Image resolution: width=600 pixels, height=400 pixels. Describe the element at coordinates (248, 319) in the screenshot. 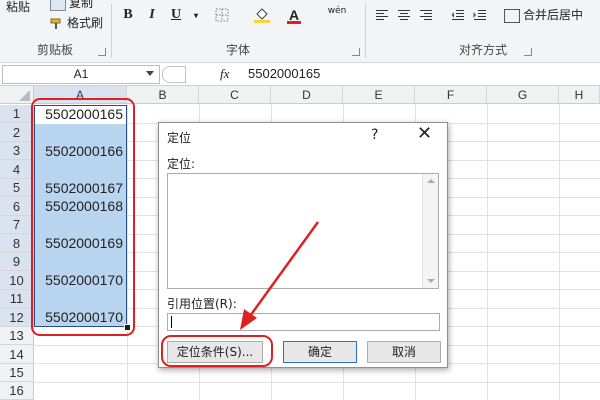

I see `arrow-head-icon` at that location.